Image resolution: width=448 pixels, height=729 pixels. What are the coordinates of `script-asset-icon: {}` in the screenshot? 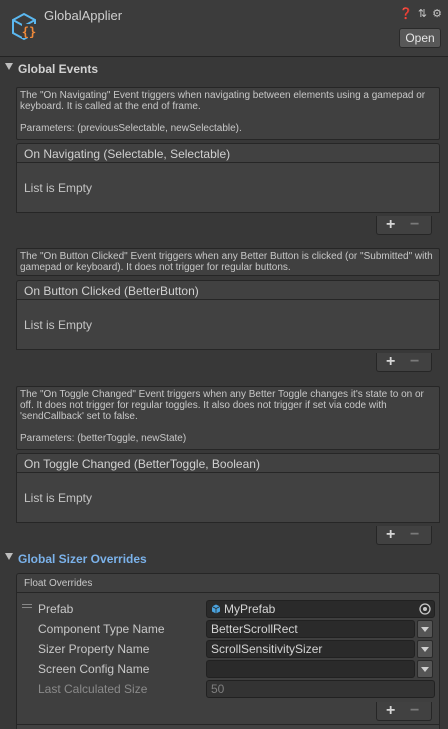 It's located at (24, 26).